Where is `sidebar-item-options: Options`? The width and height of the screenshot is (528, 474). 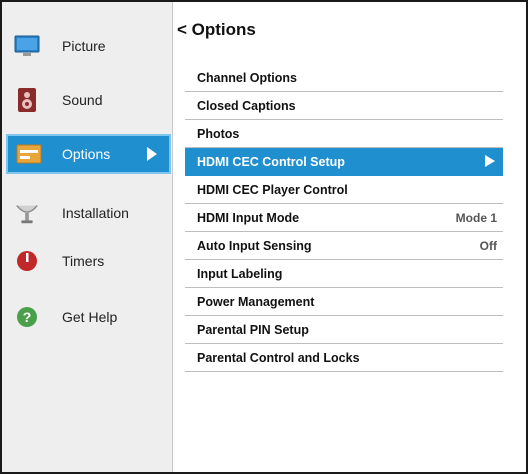
sidebar-item-options: Options is located at coordinates (88, 154).